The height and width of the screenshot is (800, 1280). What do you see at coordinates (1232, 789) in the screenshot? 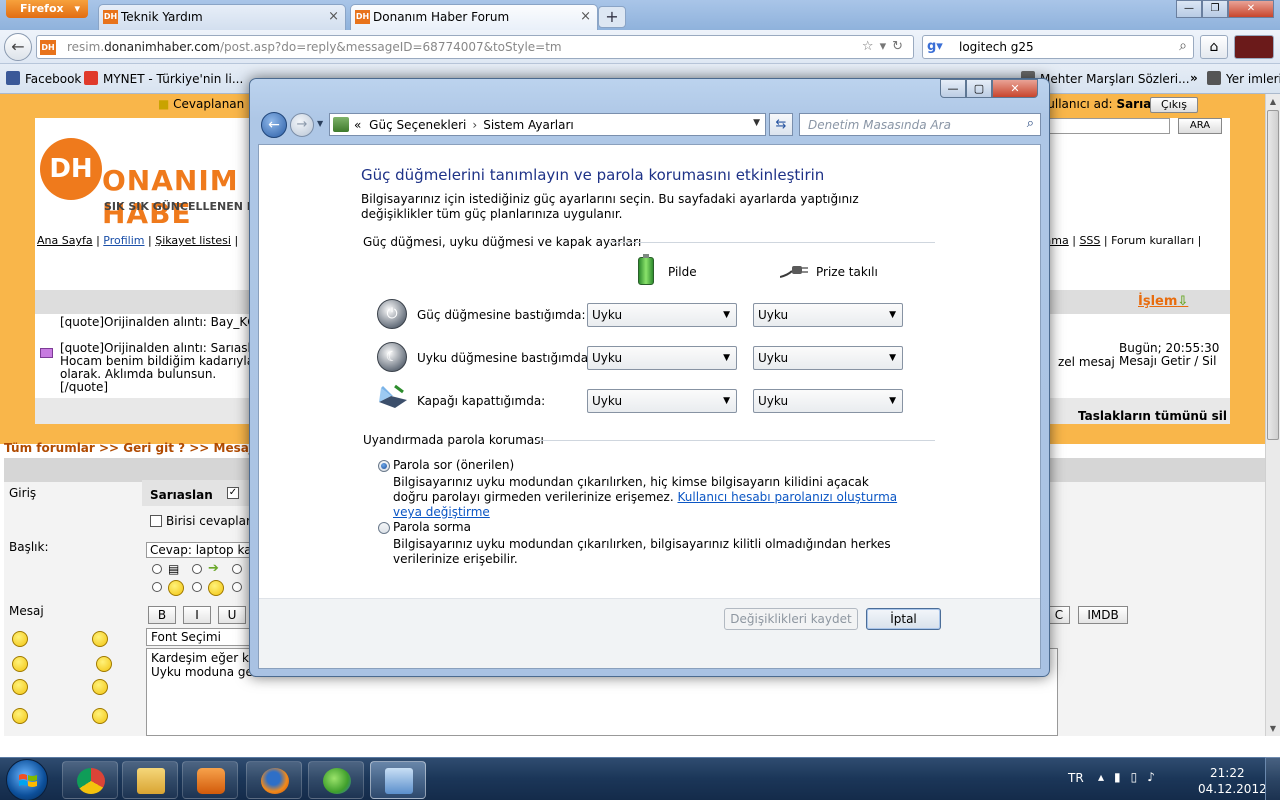
I see `clock-date: 04.12.2012` at bounding box center [1232, 789].